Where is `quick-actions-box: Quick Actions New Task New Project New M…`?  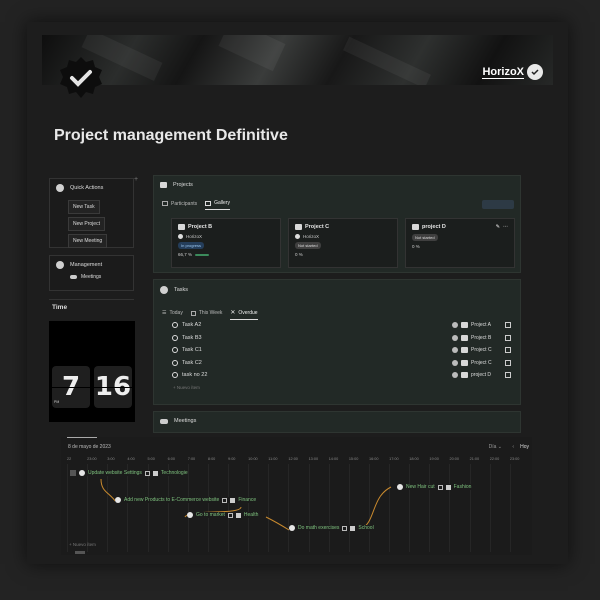
quick-actions-box: Quick Actions New Task New Project New M… is located at coordinates (91, 213).